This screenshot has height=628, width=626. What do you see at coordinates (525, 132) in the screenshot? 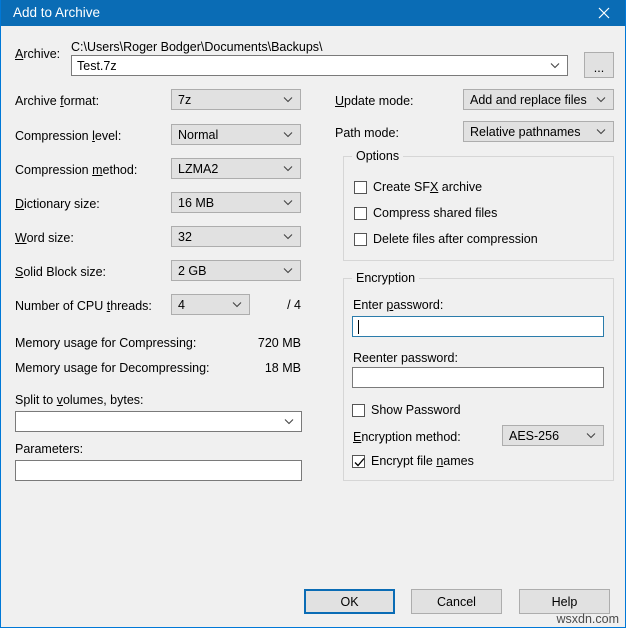
I see `path-mode-value: Relative pathnames` at bounding box center [525, 132].